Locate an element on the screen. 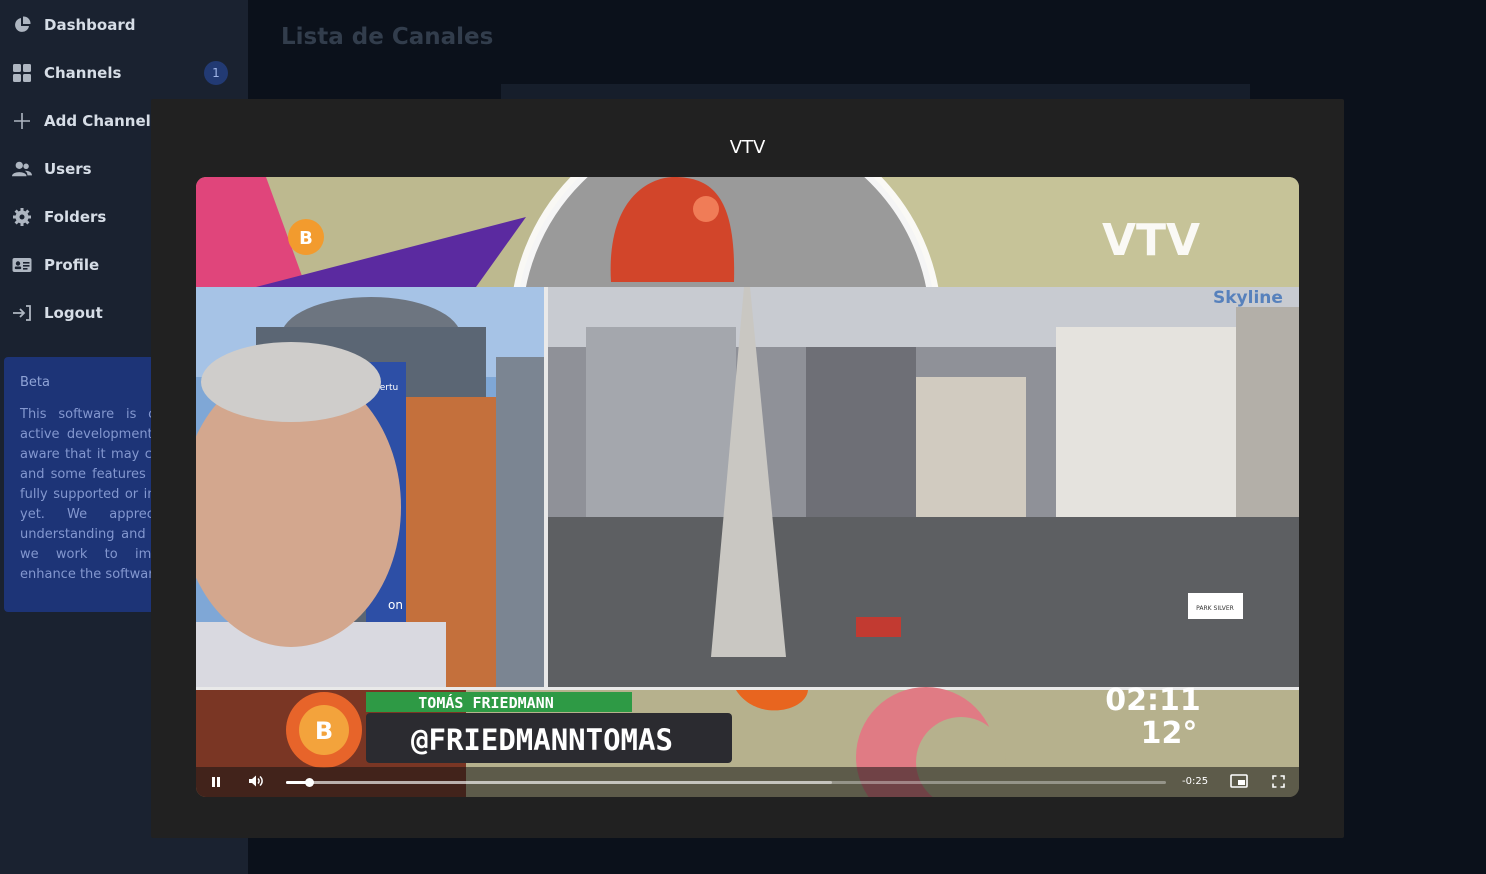 The image size is (1486, 874). gear-icon is located at coordinates (22, 217).